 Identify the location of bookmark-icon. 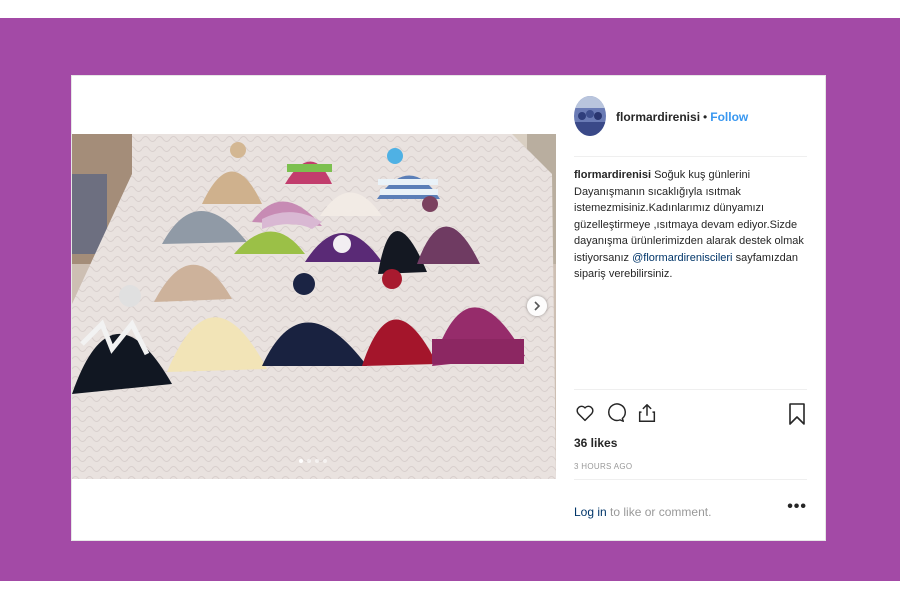
(797, 414).